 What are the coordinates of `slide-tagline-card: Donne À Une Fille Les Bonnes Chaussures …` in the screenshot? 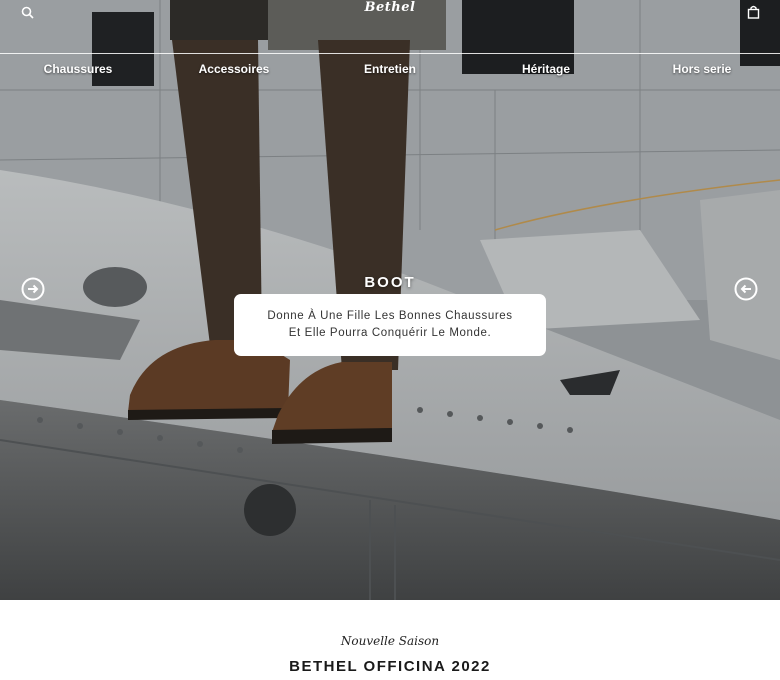 It's located at (390, 325).